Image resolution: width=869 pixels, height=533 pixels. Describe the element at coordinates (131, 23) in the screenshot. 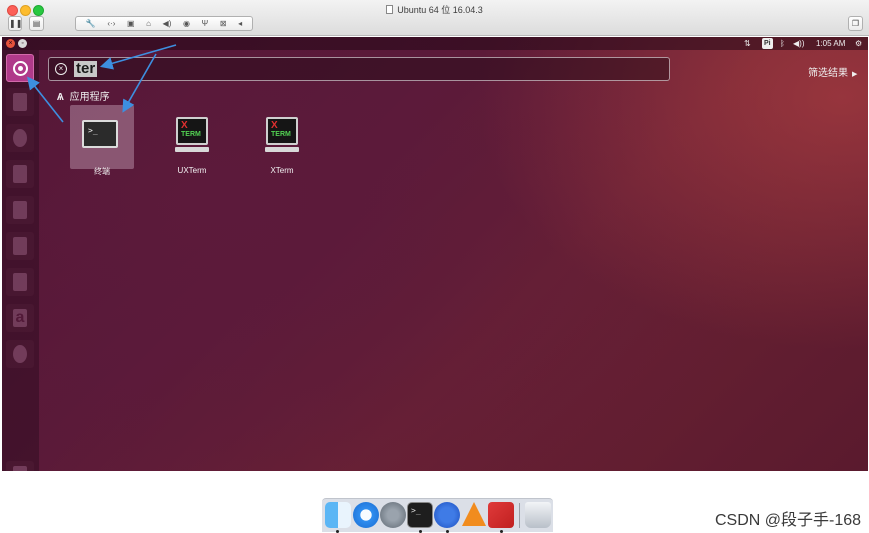

I see `disk-icon: ▣` at that location.